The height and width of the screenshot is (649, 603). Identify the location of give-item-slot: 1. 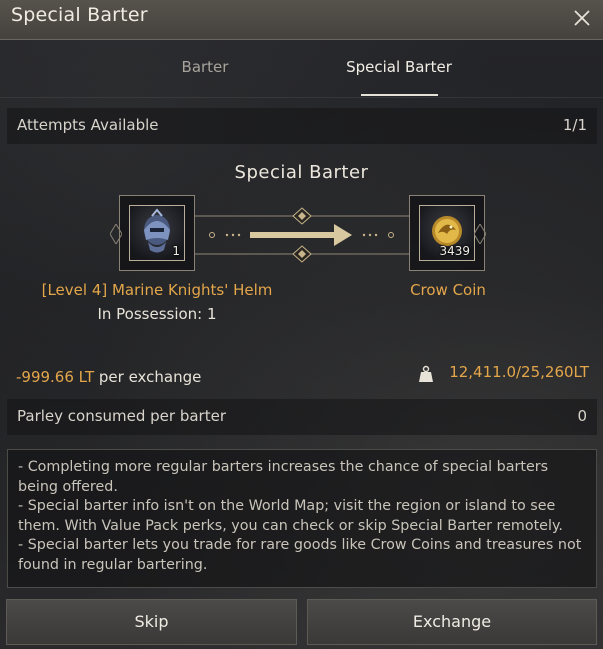
(152, 233).